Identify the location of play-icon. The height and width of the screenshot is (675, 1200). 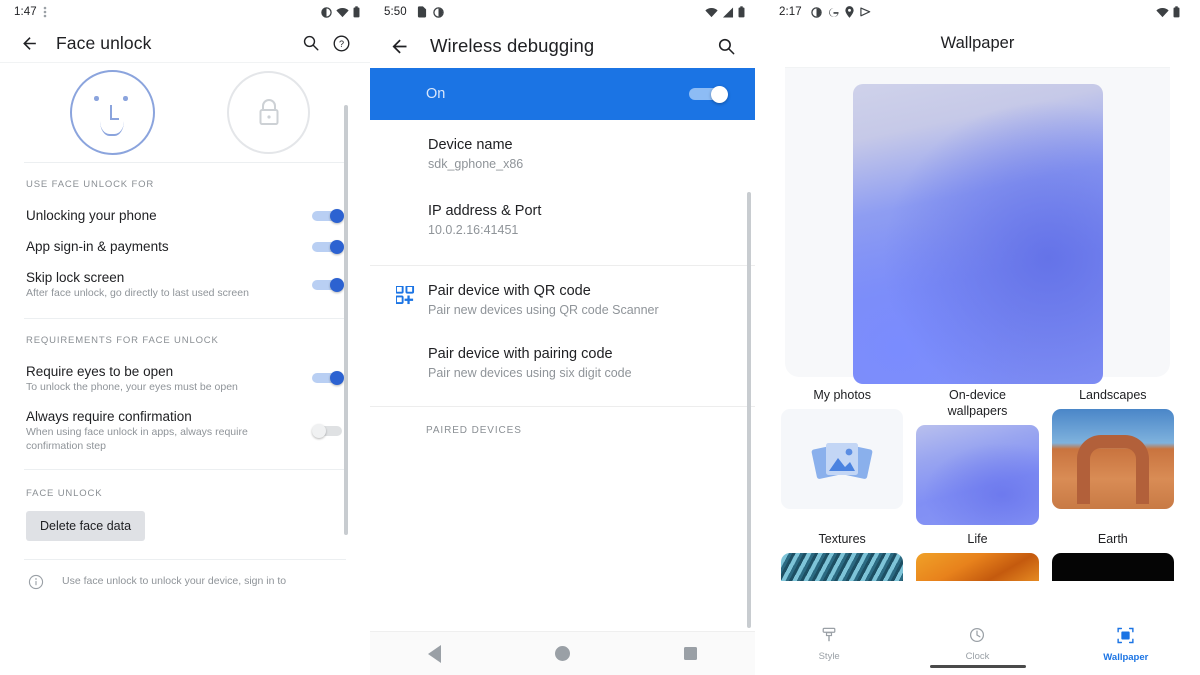
(865, 12).